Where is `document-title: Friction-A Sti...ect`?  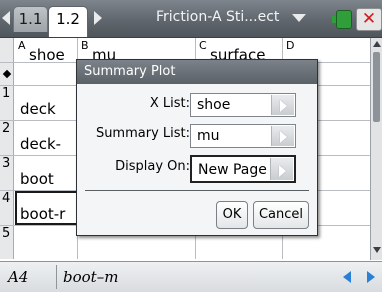 document-title: Friction-A Sti...ect is located at coordinates (217, 17).